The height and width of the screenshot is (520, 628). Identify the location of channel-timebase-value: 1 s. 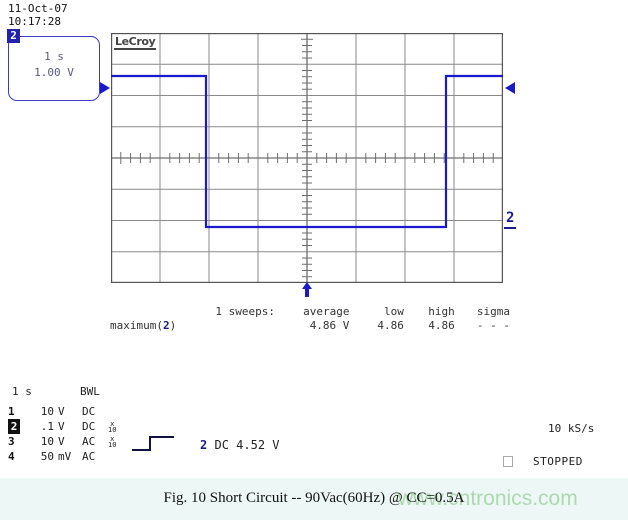
(54, 56).